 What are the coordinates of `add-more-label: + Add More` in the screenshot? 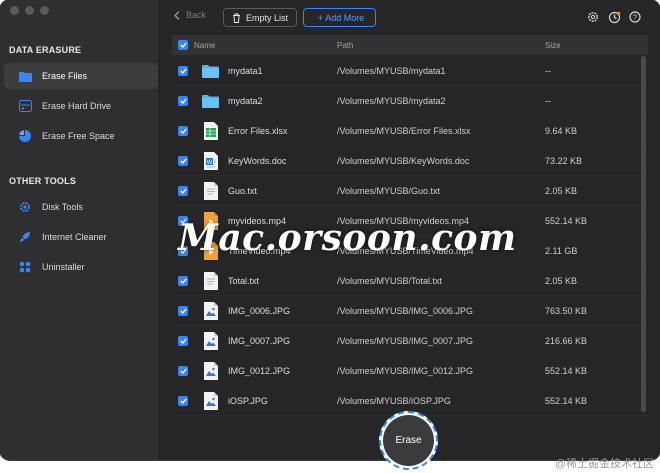 It's located at (341, 17).